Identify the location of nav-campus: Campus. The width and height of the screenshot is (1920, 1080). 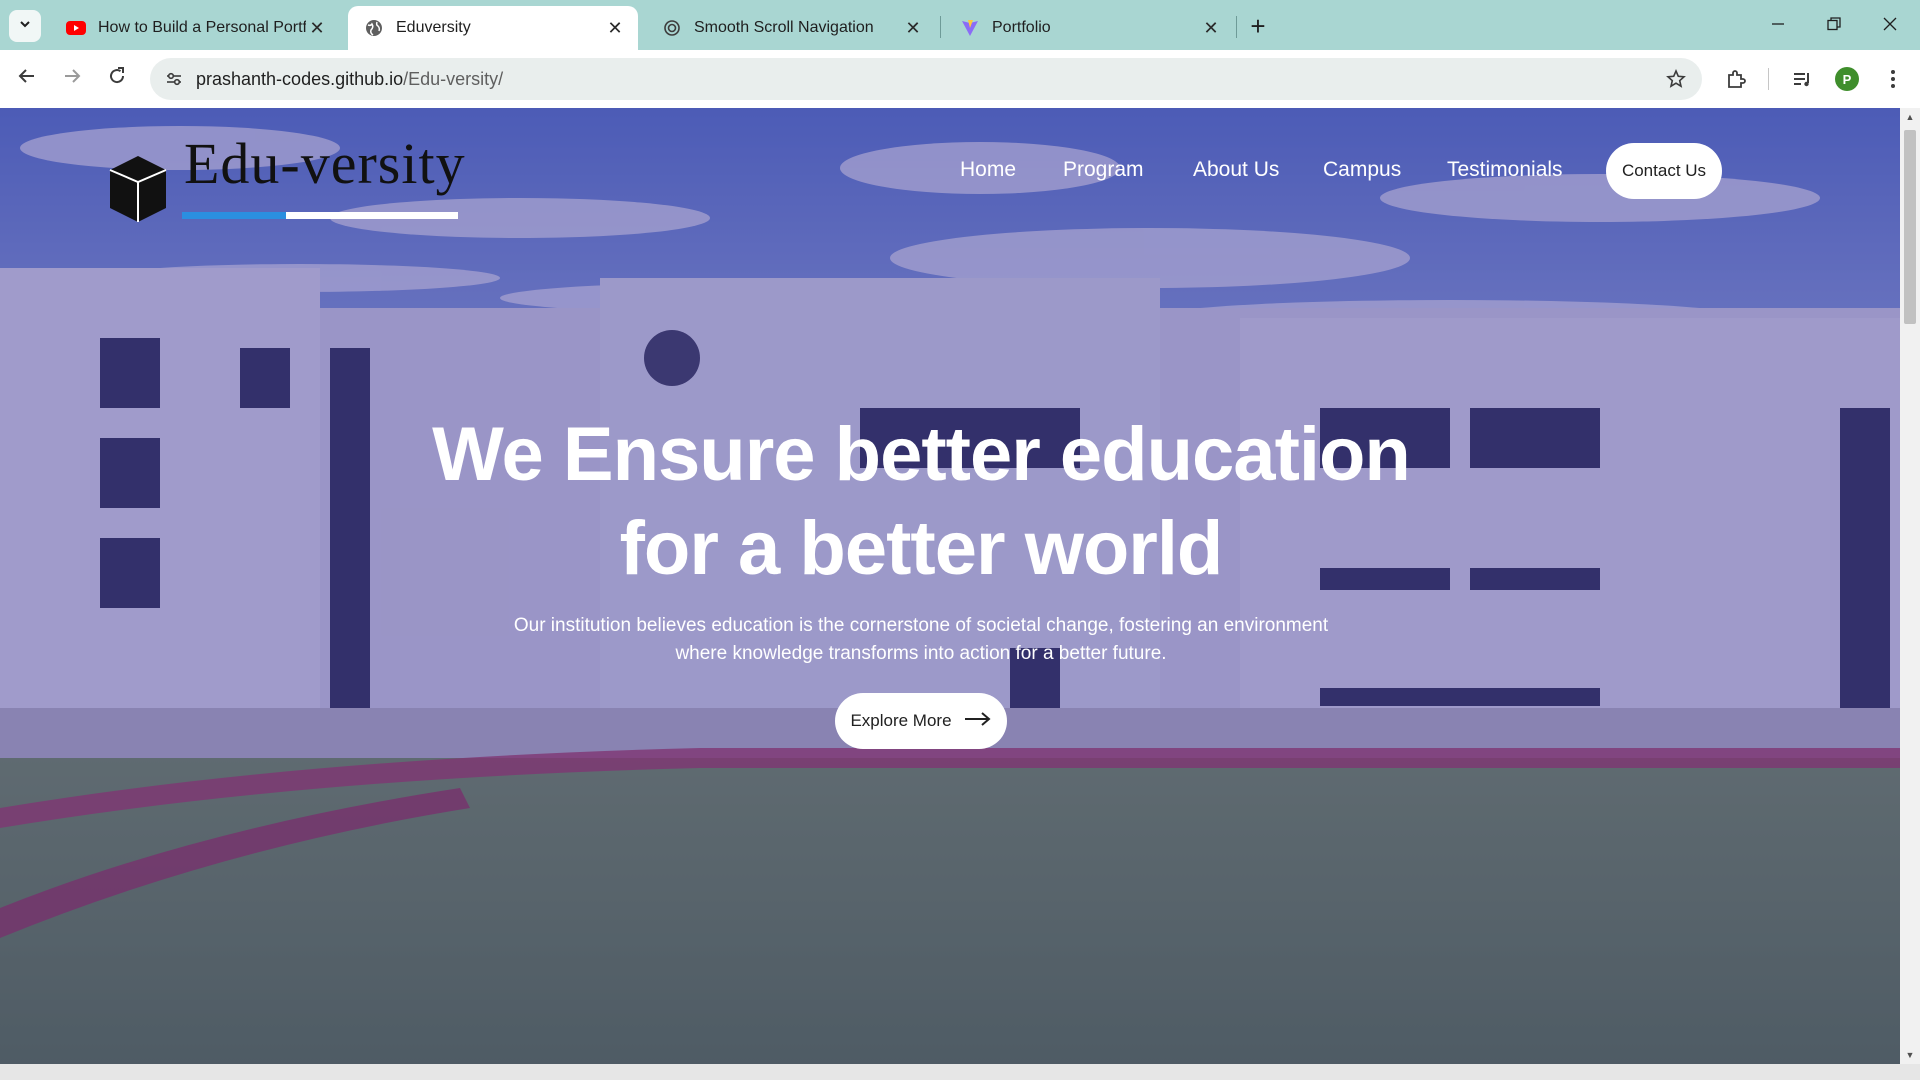
(1362, 170).